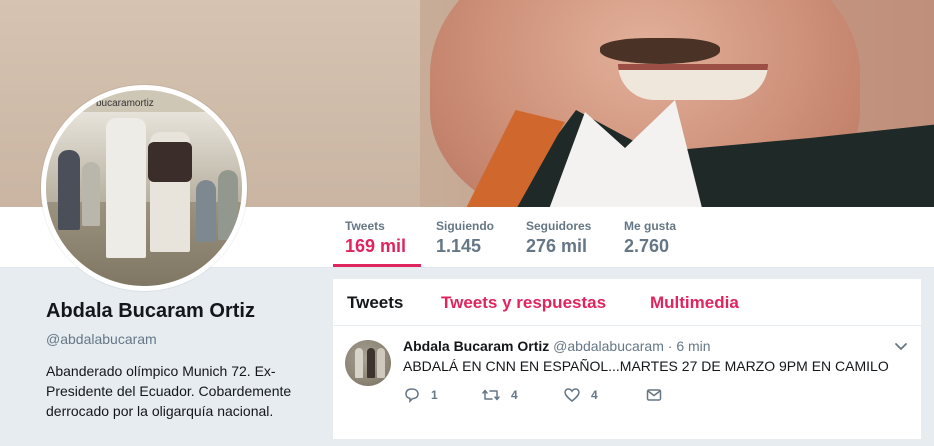 The height and width of the screenshot is (446, 934). What do you see at coordinates (376, 246) in the screenshot?
I see `nav-stat-value: 169 mil` at bounding box center [376, 246].